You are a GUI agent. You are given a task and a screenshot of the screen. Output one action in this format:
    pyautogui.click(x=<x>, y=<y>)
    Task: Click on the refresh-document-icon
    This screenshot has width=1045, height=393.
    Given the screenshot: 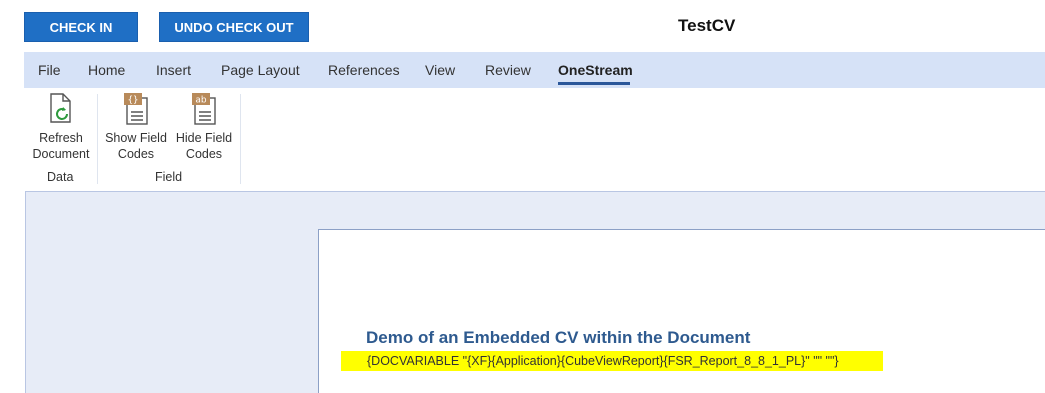 What is the action you would take?
    pyautogui.click(x=60, y=108)
    